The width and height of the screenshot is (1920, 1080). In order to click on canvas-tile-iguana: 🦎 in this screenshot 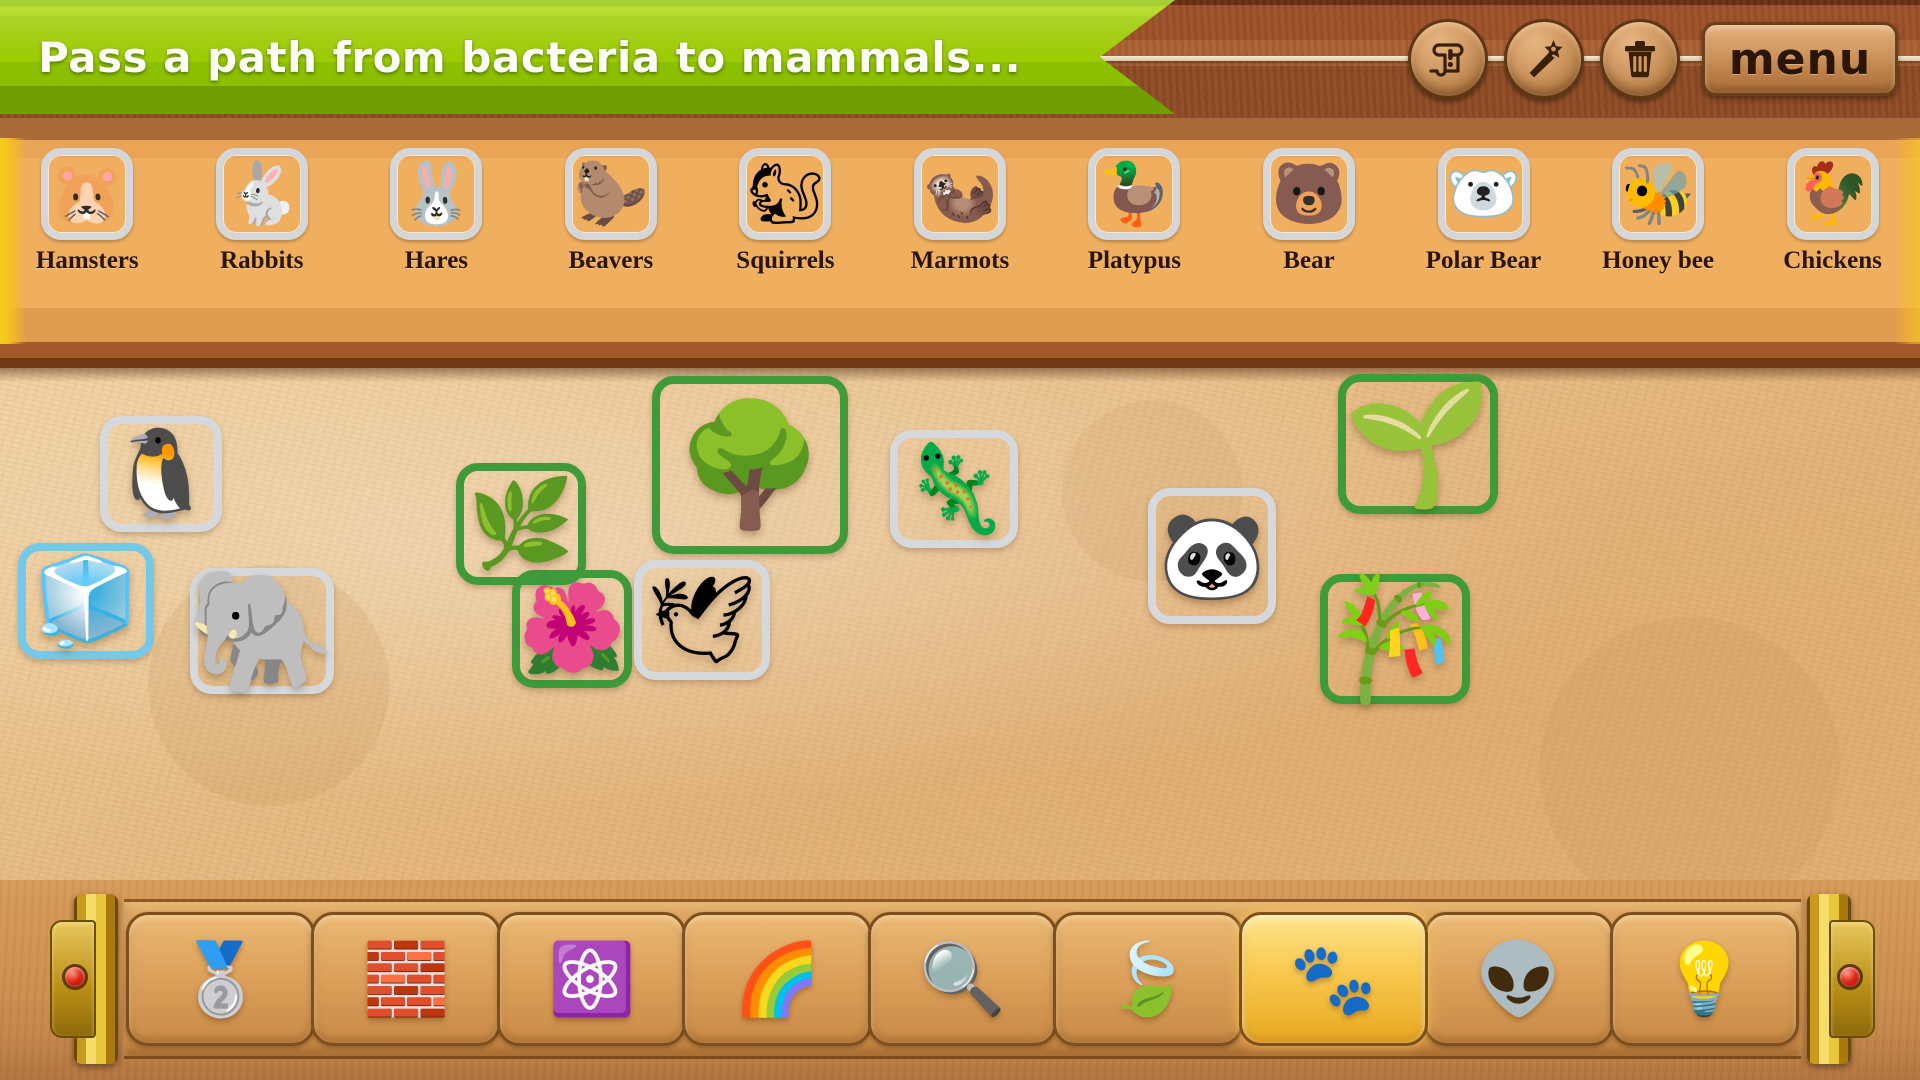, I will do `click(954, 489)`.